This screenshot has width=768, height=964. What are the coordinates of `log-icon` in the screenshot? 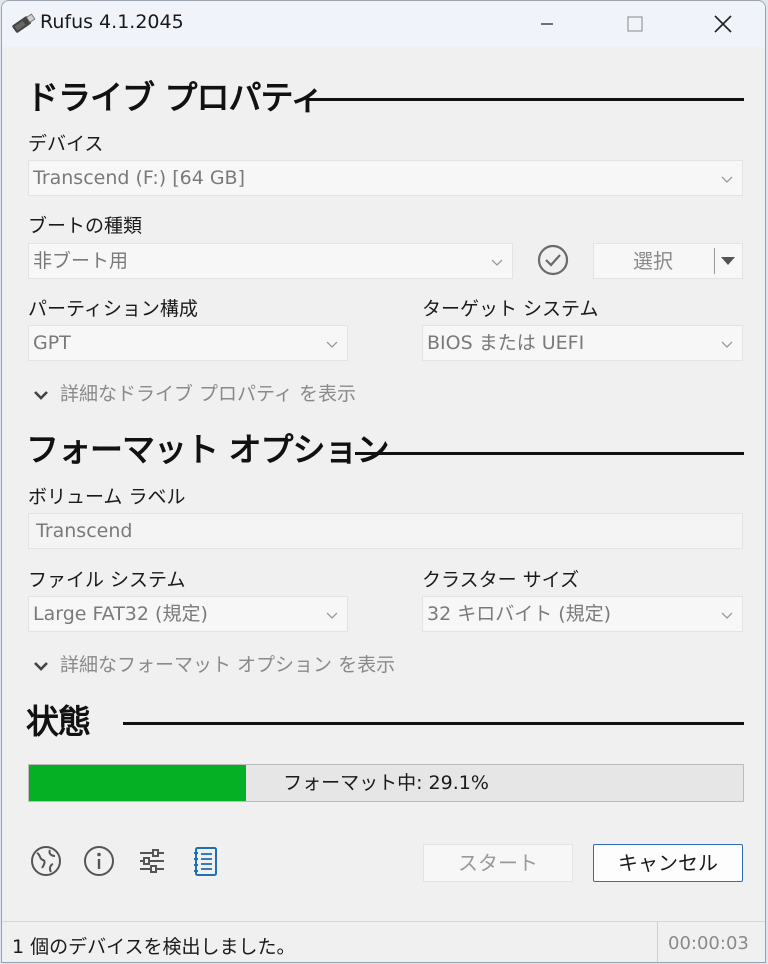 It's located at (206, 861).